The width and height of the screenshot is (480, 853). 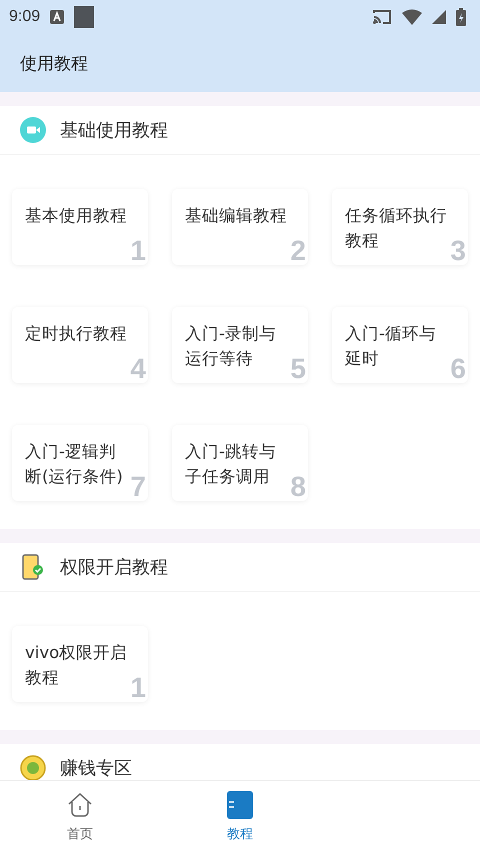 What do you see at coordinates (458, 369) in the screenshot?
I see `card-number: 6` at bounding box center [458, 369].